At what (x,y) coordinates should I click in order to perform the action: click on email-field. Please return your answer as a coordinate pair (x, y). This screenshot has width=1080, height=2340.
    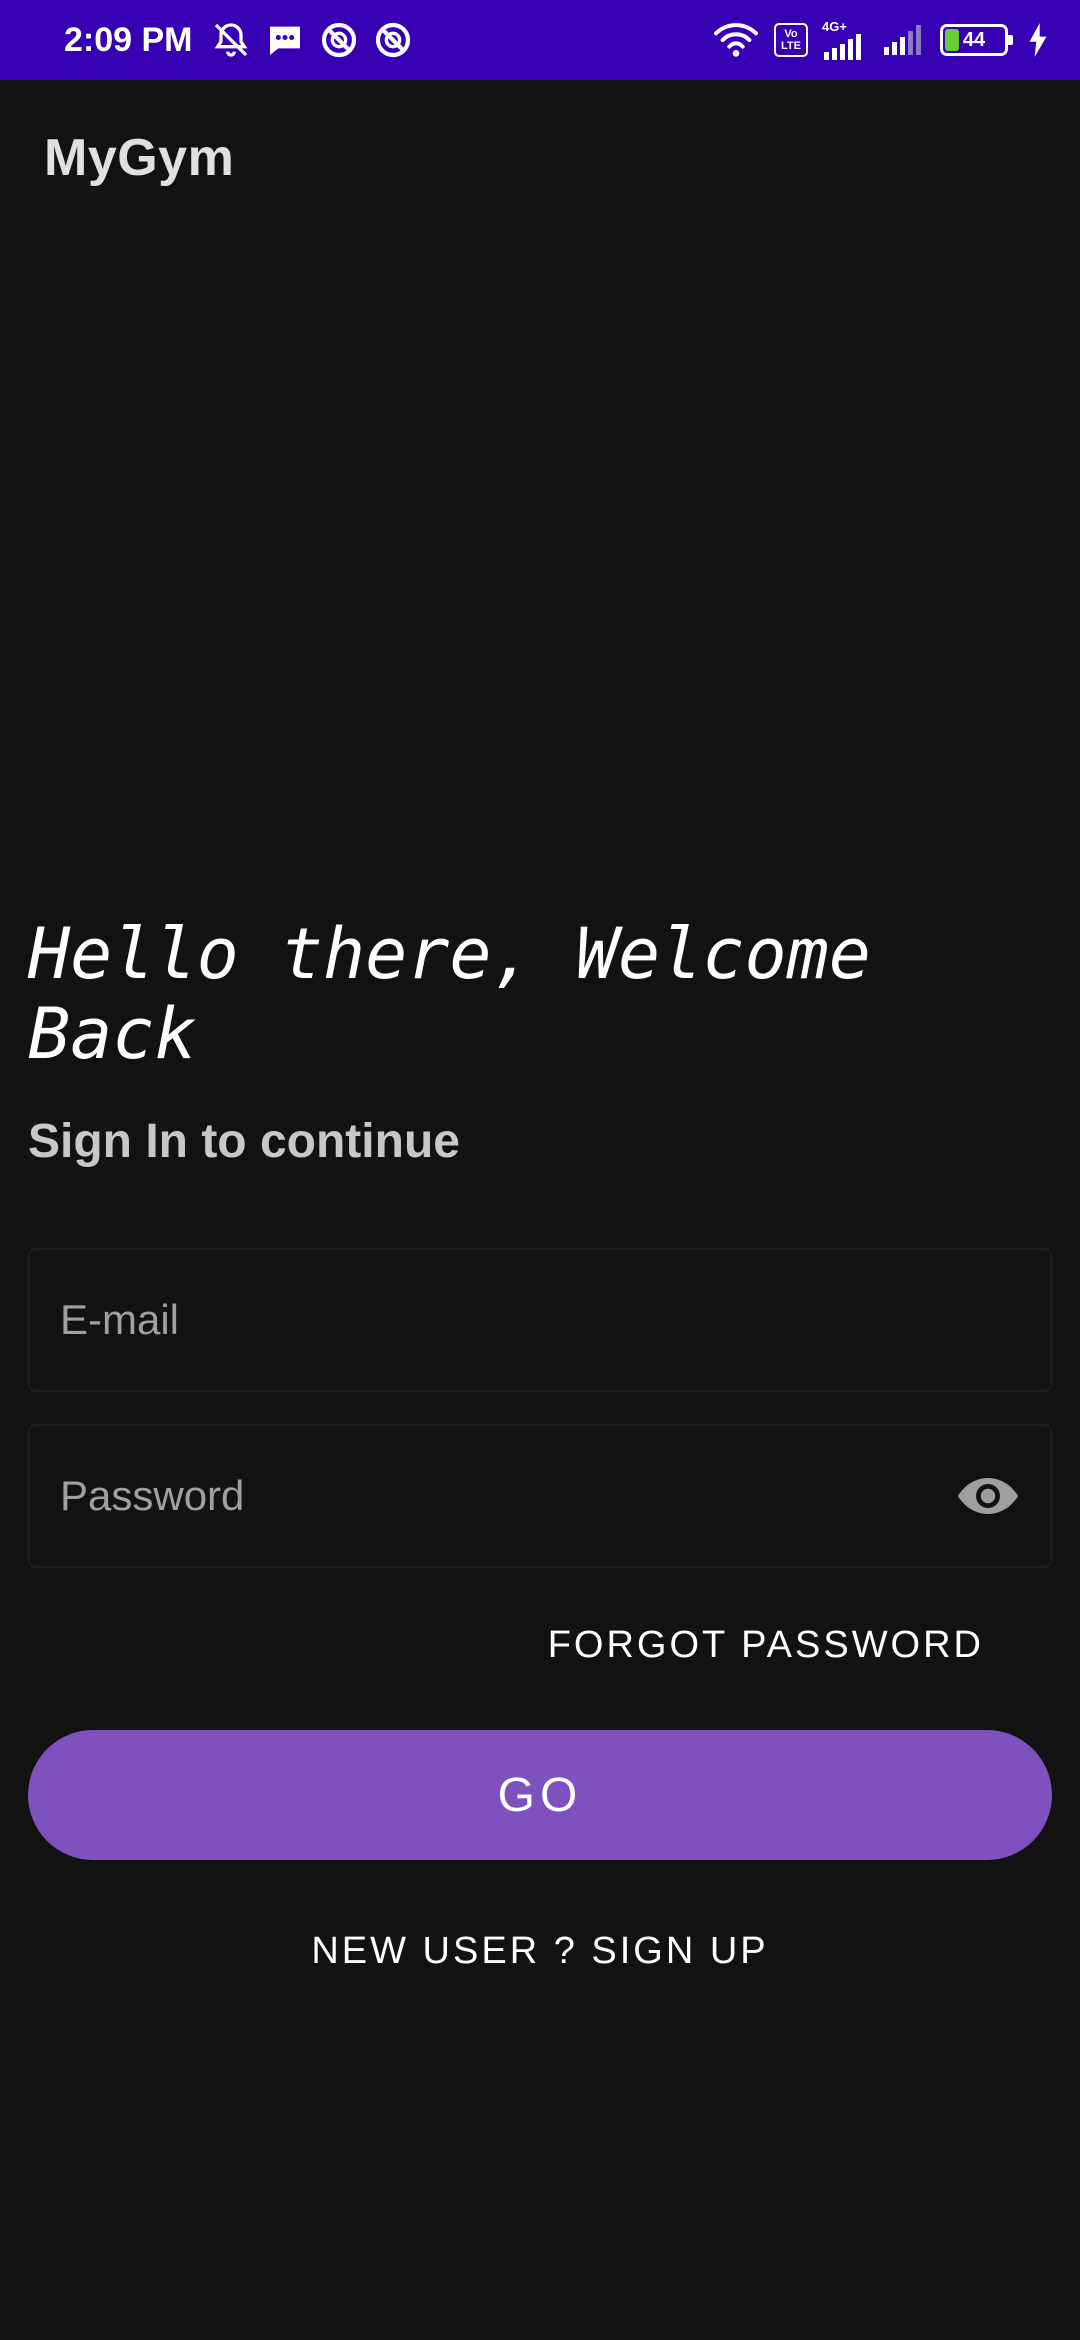
    Looking at the image, I should click on (510, 1320).